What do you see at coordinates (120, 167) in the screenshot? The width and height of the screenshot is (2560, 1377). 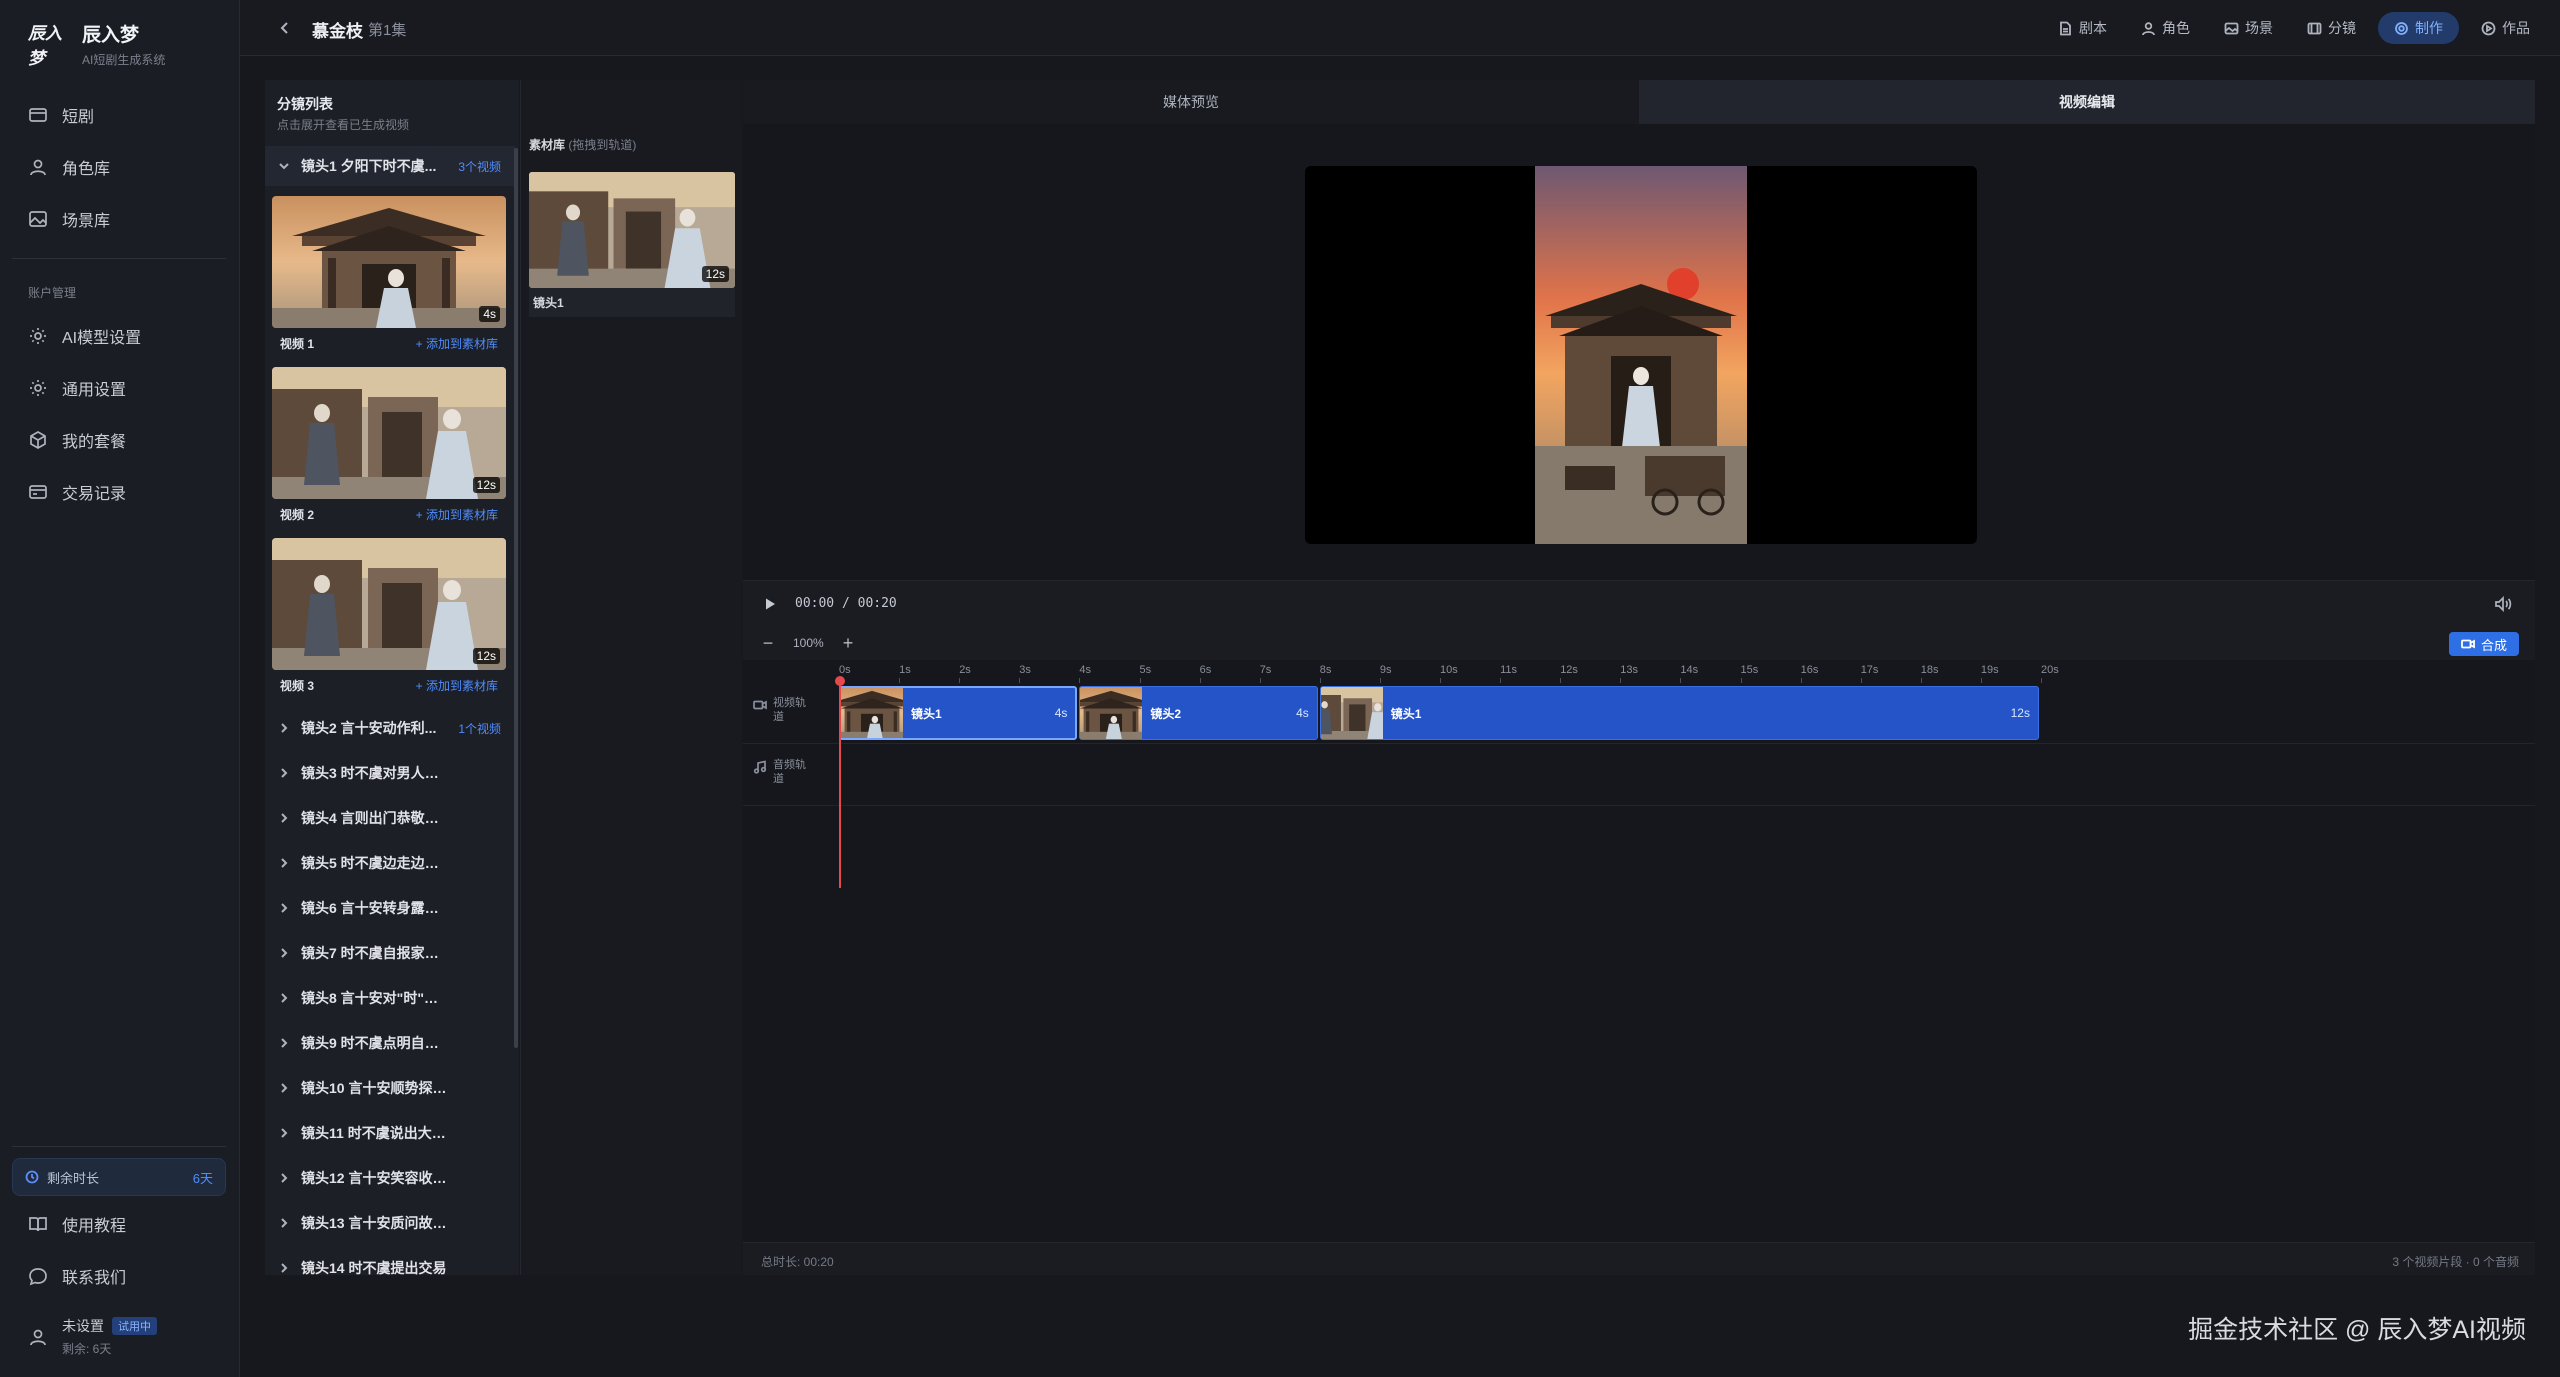 I see `sidebar-item-characters: 角色库` at bounding box center [120, 167].